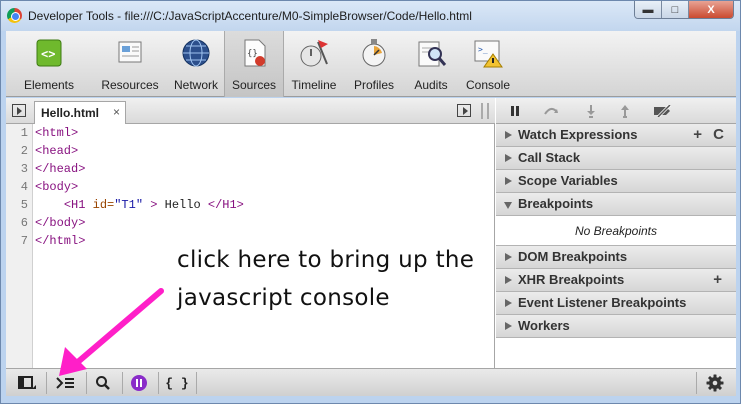 This screenshot has width=741, height=404. I want to click on tab-label: Hello.html, so click(70, 113).